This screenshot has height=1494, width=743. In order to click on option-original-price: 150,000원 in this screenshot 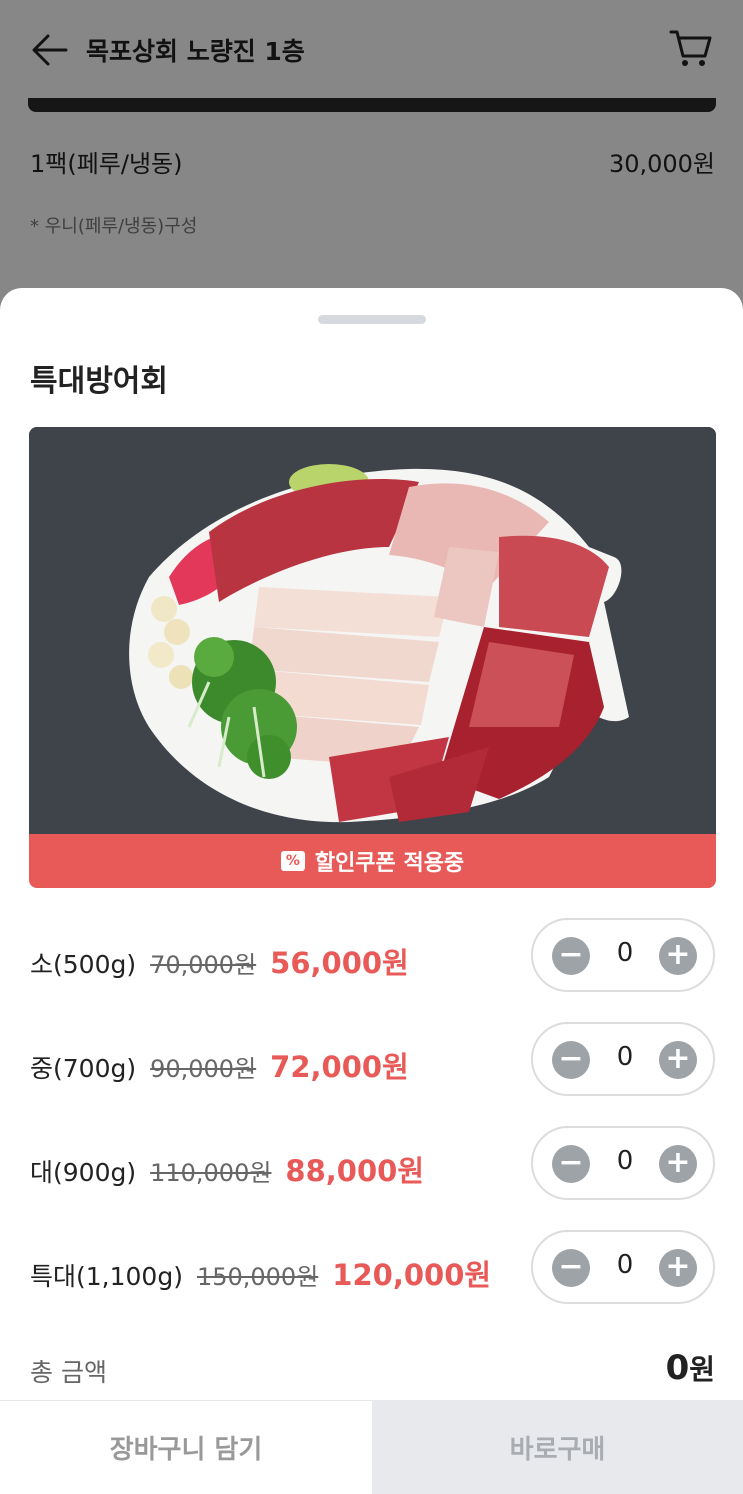, I will do `click(257, 1277)`.